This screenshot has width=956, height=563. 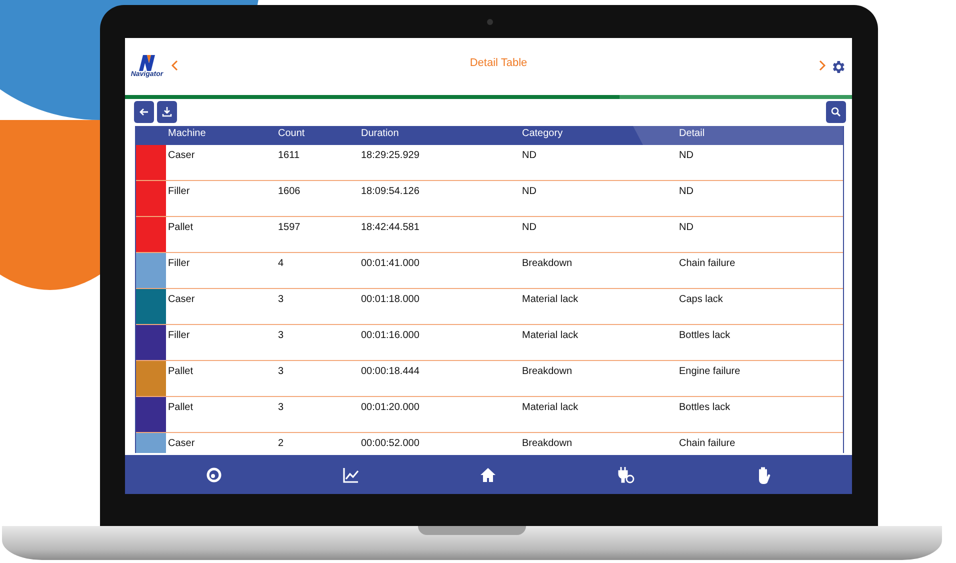 What do you see at coordinates (390, 227) in the screenshot?
I see `table-cell: 18:42:44.581` at bounding box center [390, 227].